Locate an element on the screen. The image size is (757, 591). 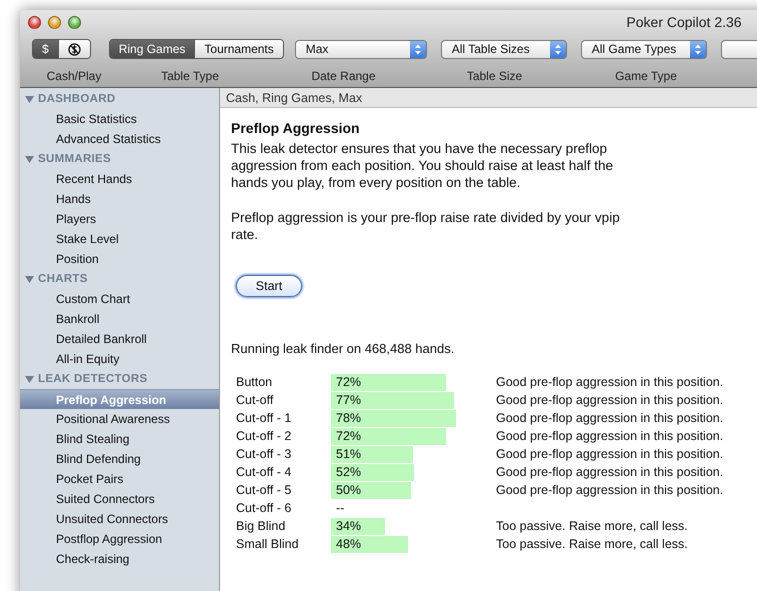
sidebar-group-heading: LEAK DETECTORS is located at coordinates (93, 379).